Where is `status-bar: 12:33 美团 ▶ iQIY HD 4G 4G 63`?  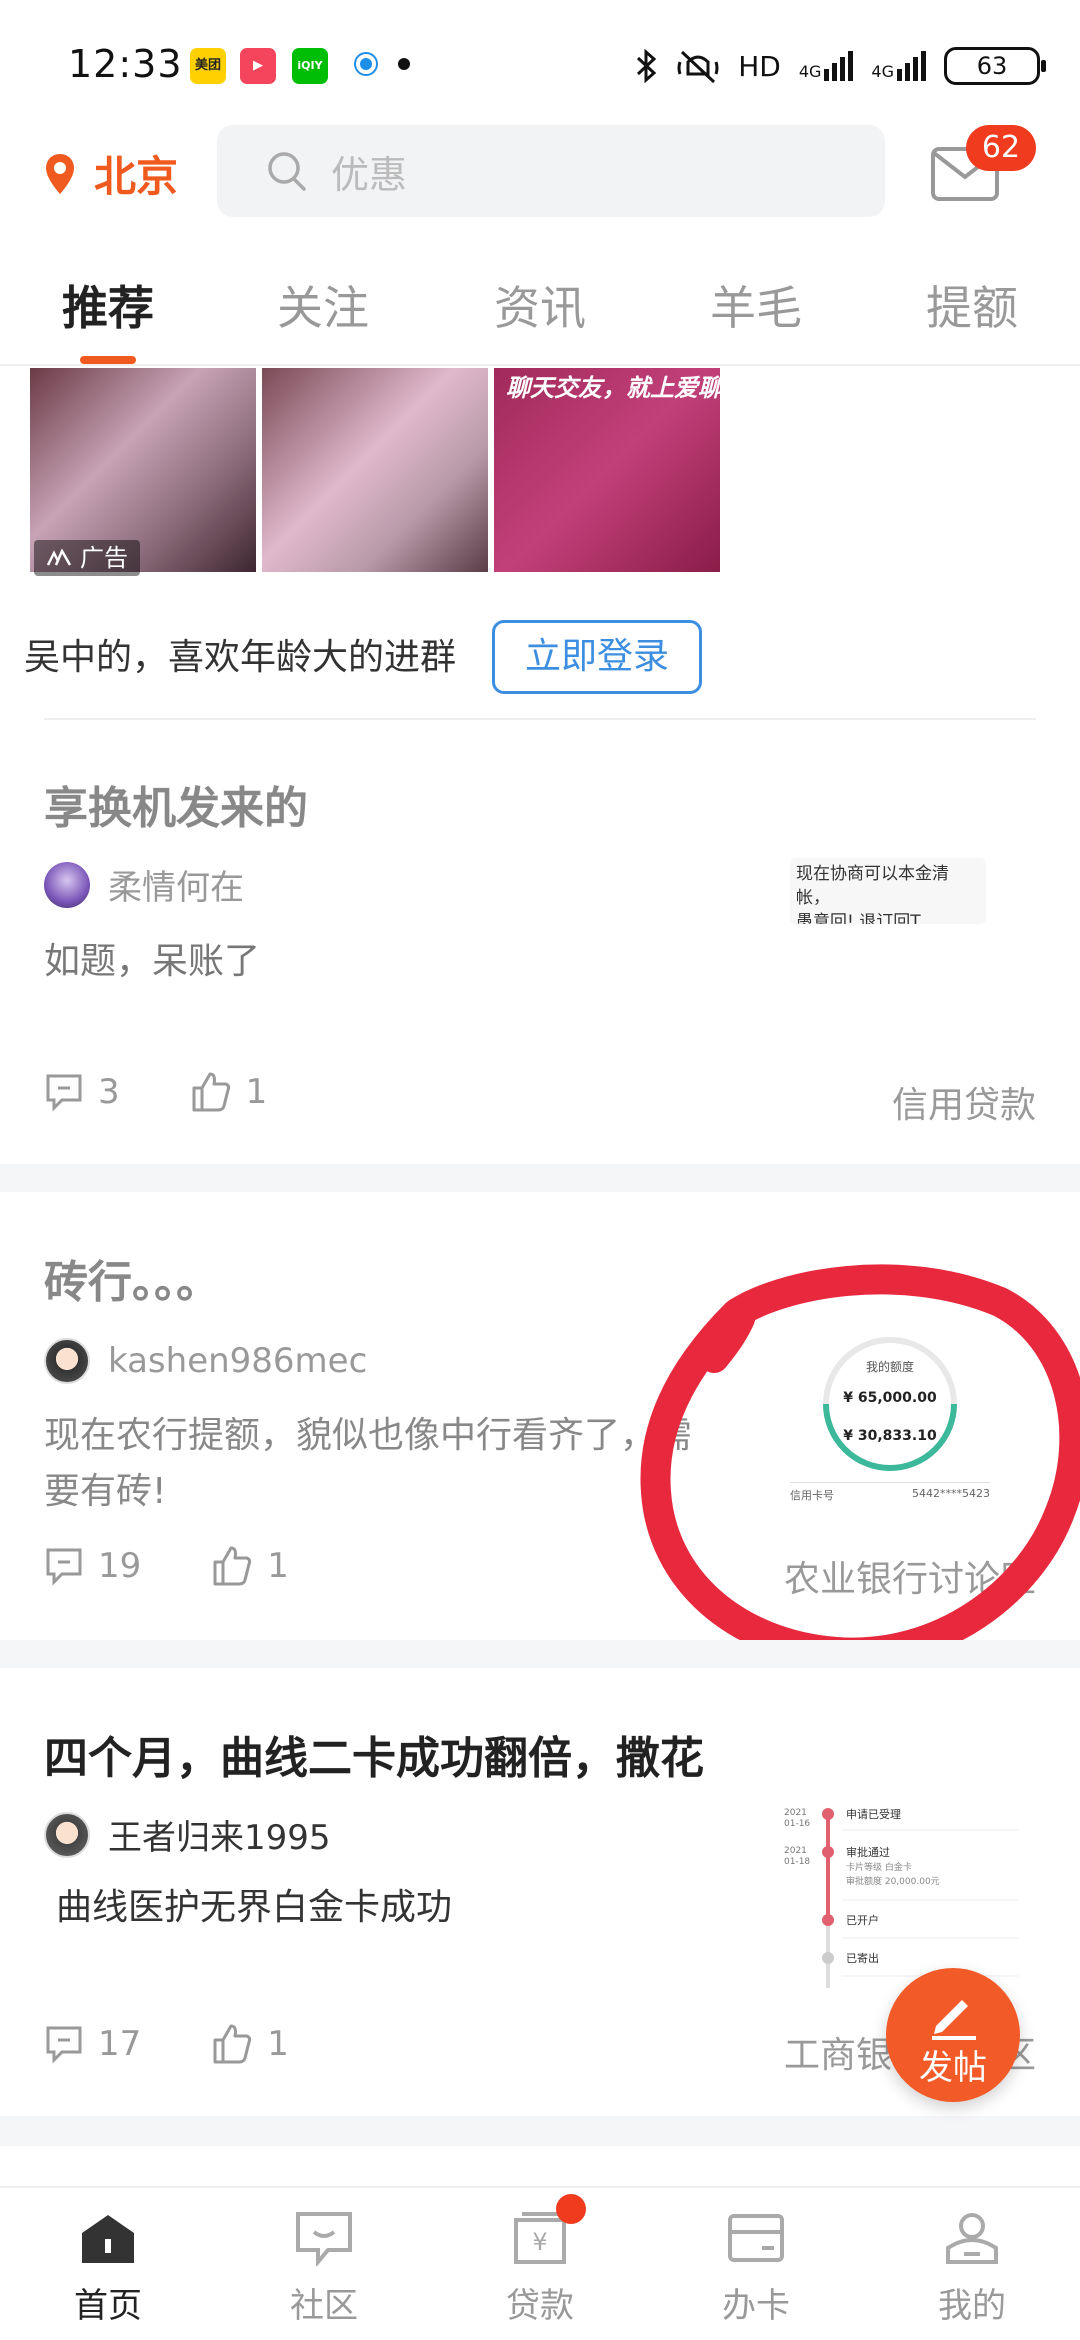 status-bar: 12:33 美团 ▶ iQIY HD 4G 4G 63 is located at coordinates (540, 65).